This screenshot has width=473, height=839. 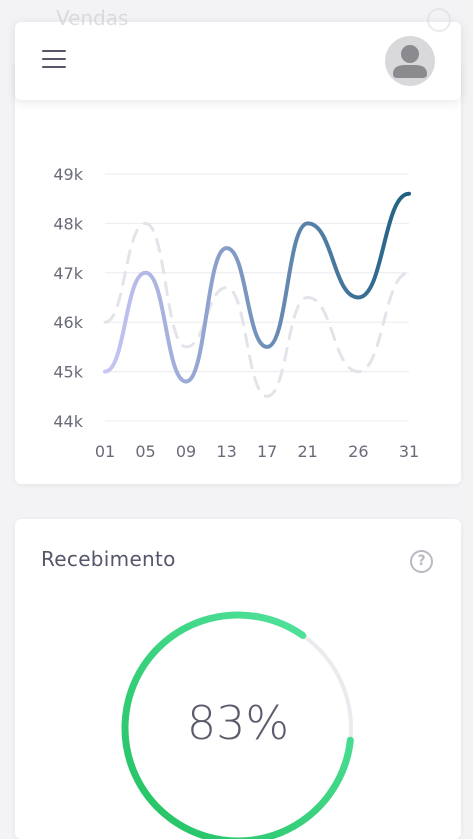 I want to click on y-tick-label: 46k, so click(x=68, y=322).